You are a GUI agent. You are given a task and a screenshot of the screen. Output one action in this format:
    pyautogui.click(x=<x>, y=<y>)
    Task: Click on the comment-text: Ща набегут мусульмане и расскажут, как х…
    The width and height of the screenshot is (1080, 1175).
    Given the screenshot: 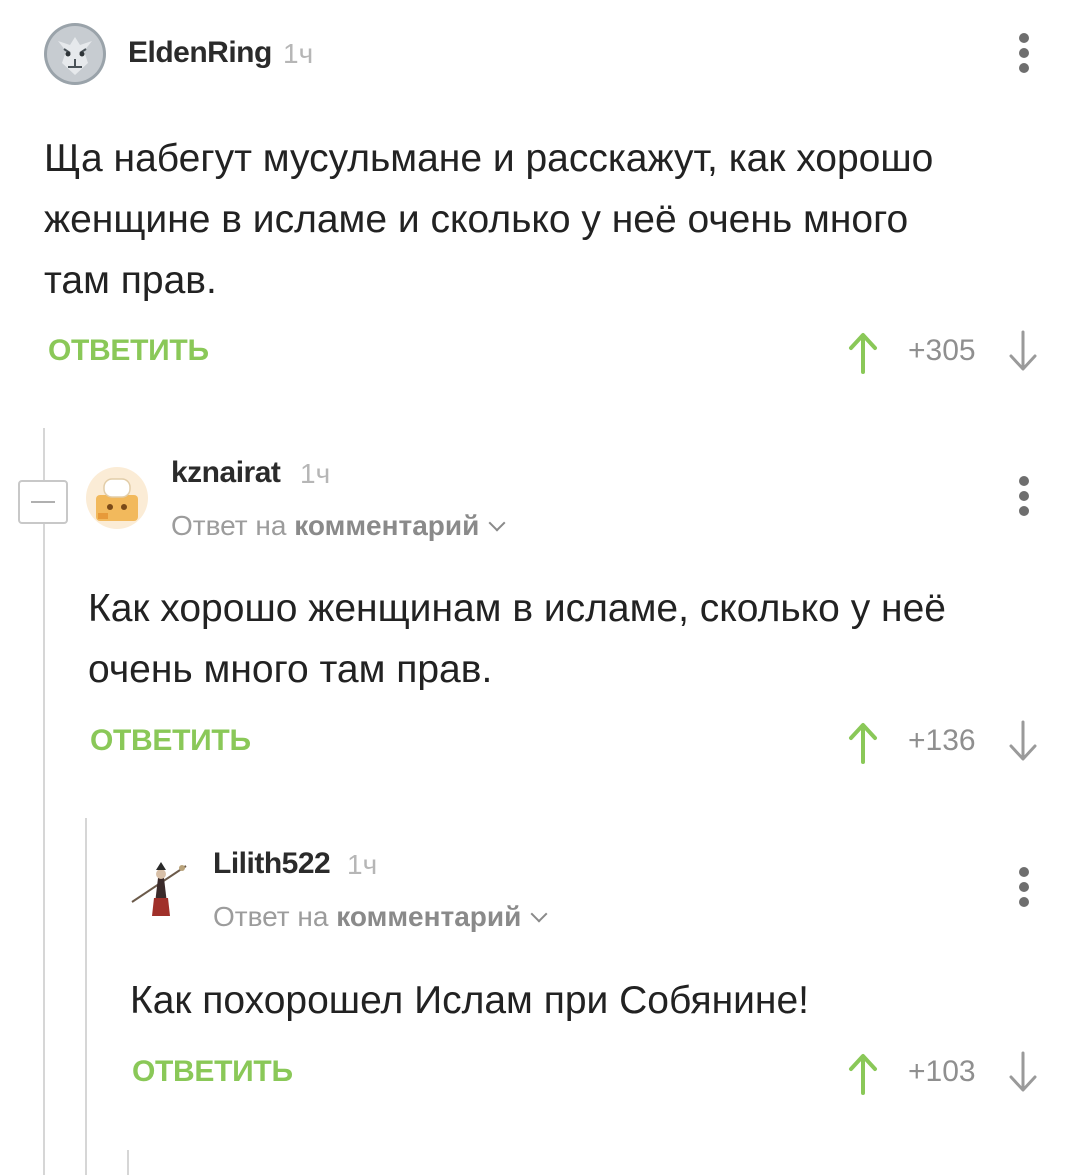 What is the action you would take?
    pyautogui.click(x=488, y=219)
    